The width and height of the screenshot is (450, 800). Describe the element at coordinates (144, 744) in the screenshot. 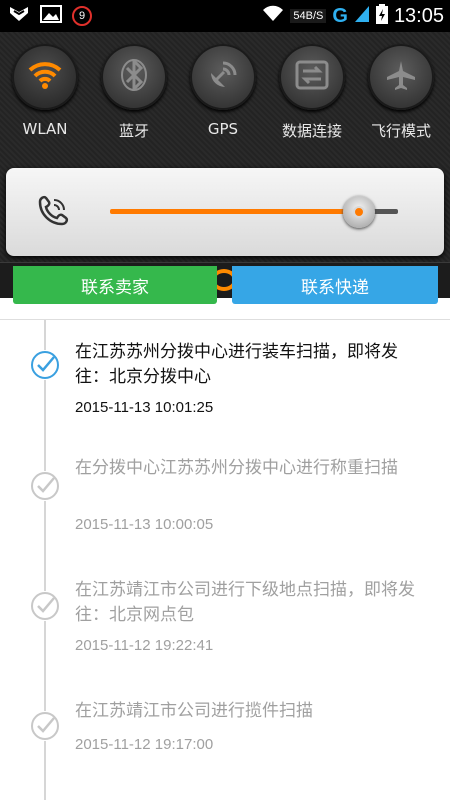

I see `timeline-time: 2015-11-12 19:17:00` at that location.